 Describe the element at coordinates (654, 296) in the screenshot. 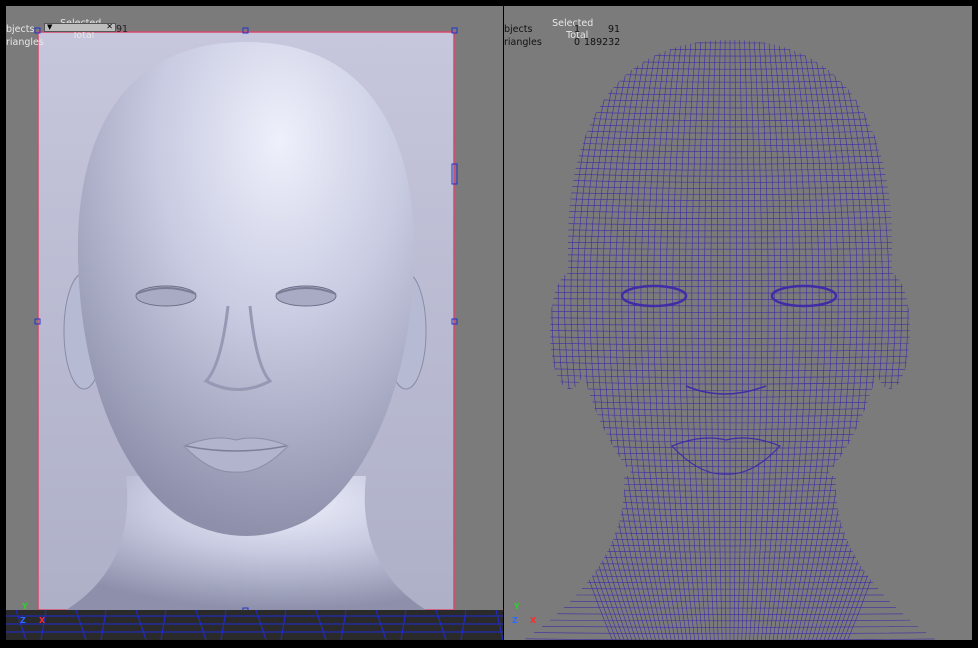

I see `left-eye-mesh` at that location.